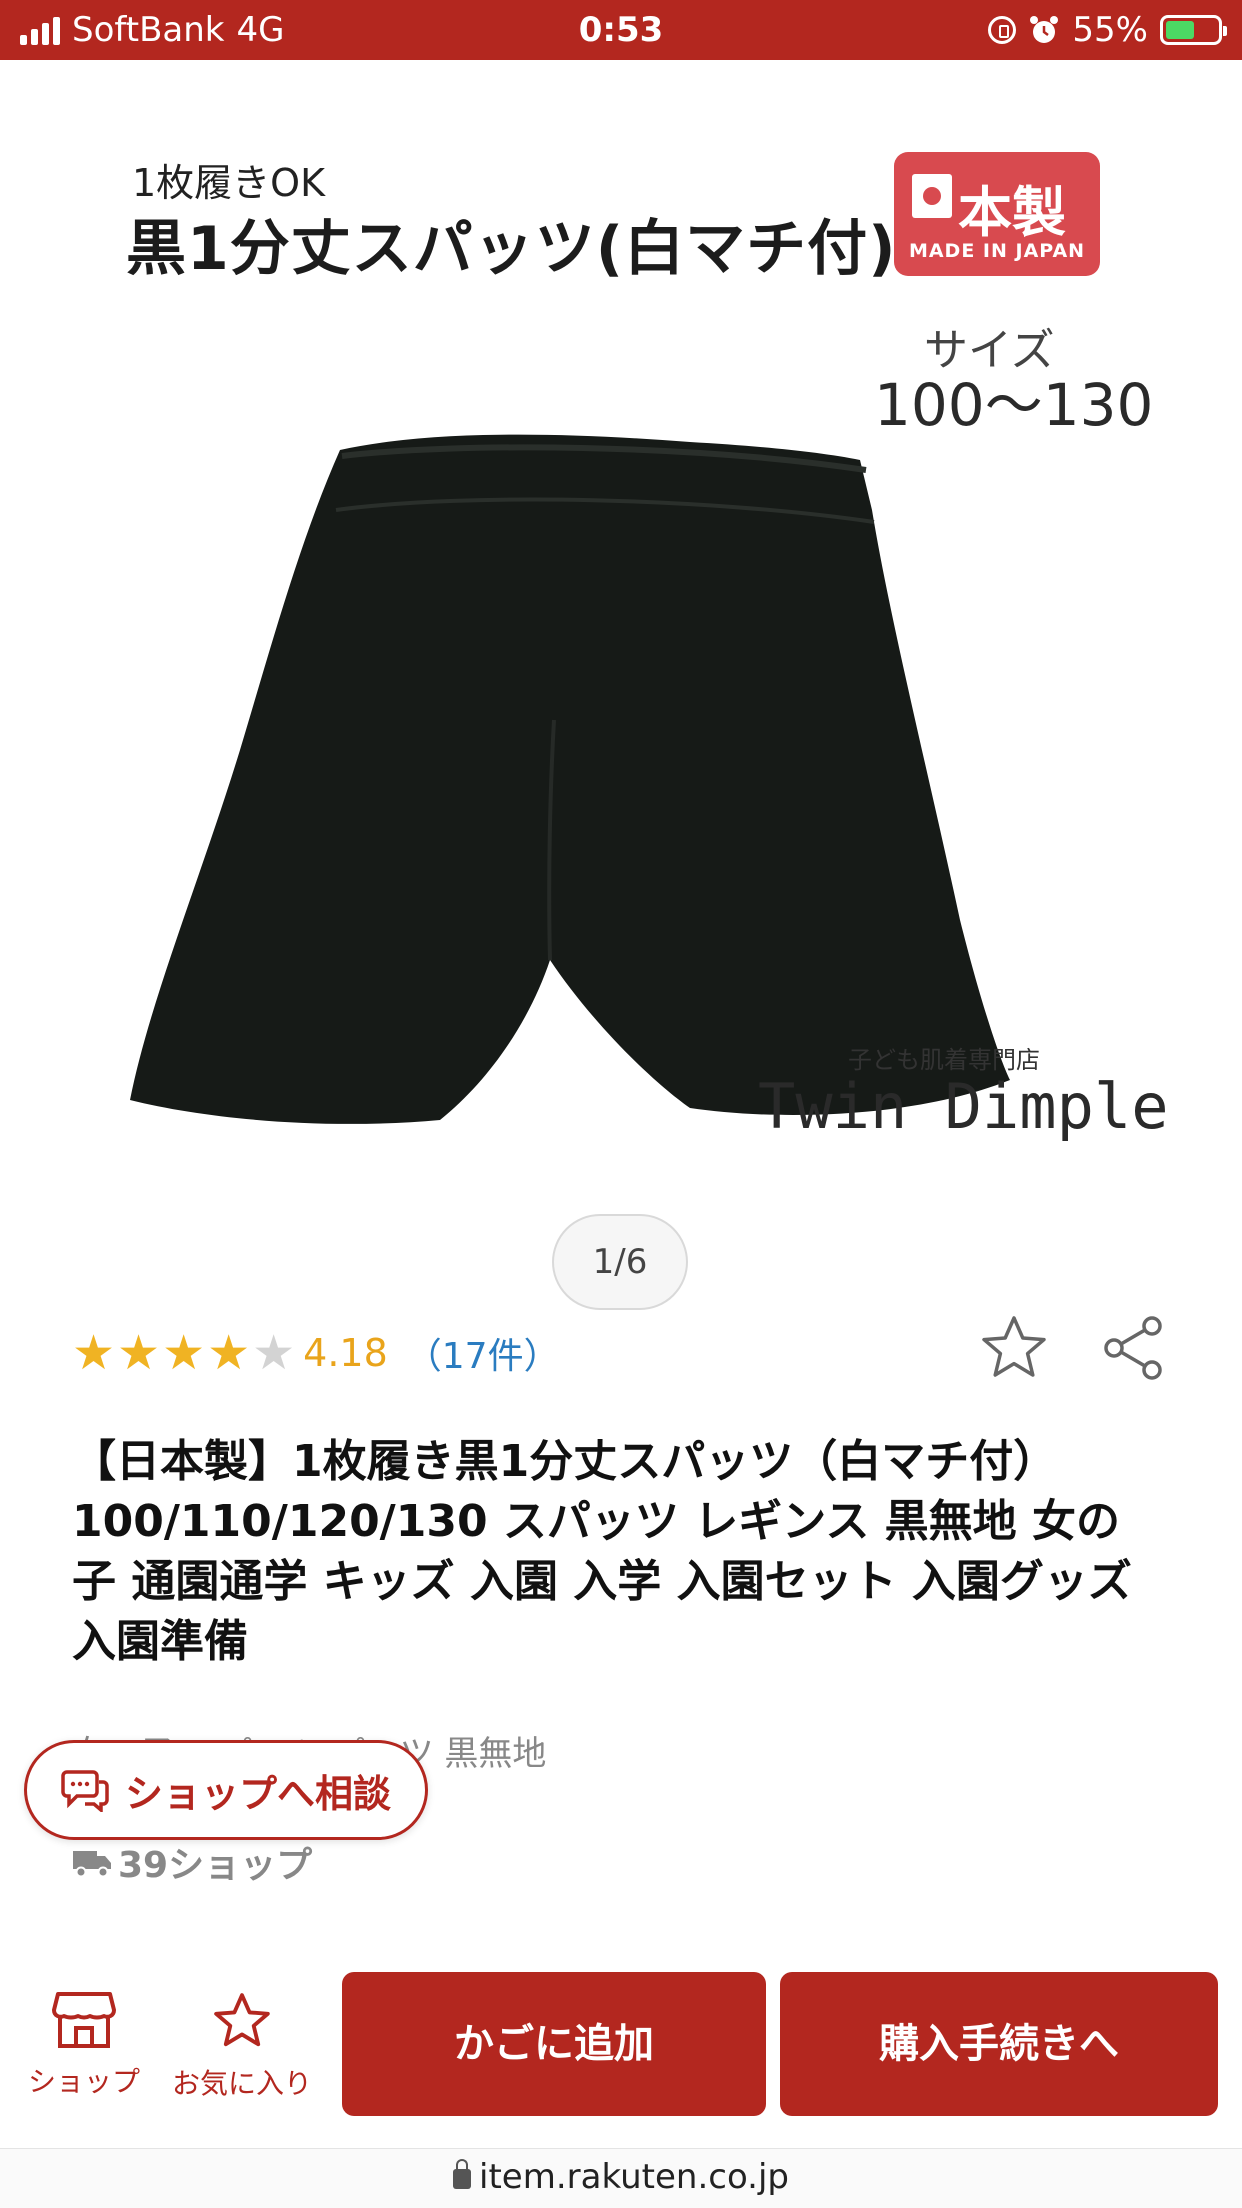 The image size is (1242, 2208). What do you see at coordinates (620, 1262) in the screenshot?
I see `image-counter: 1/6` at bounding box center [620, 1262].